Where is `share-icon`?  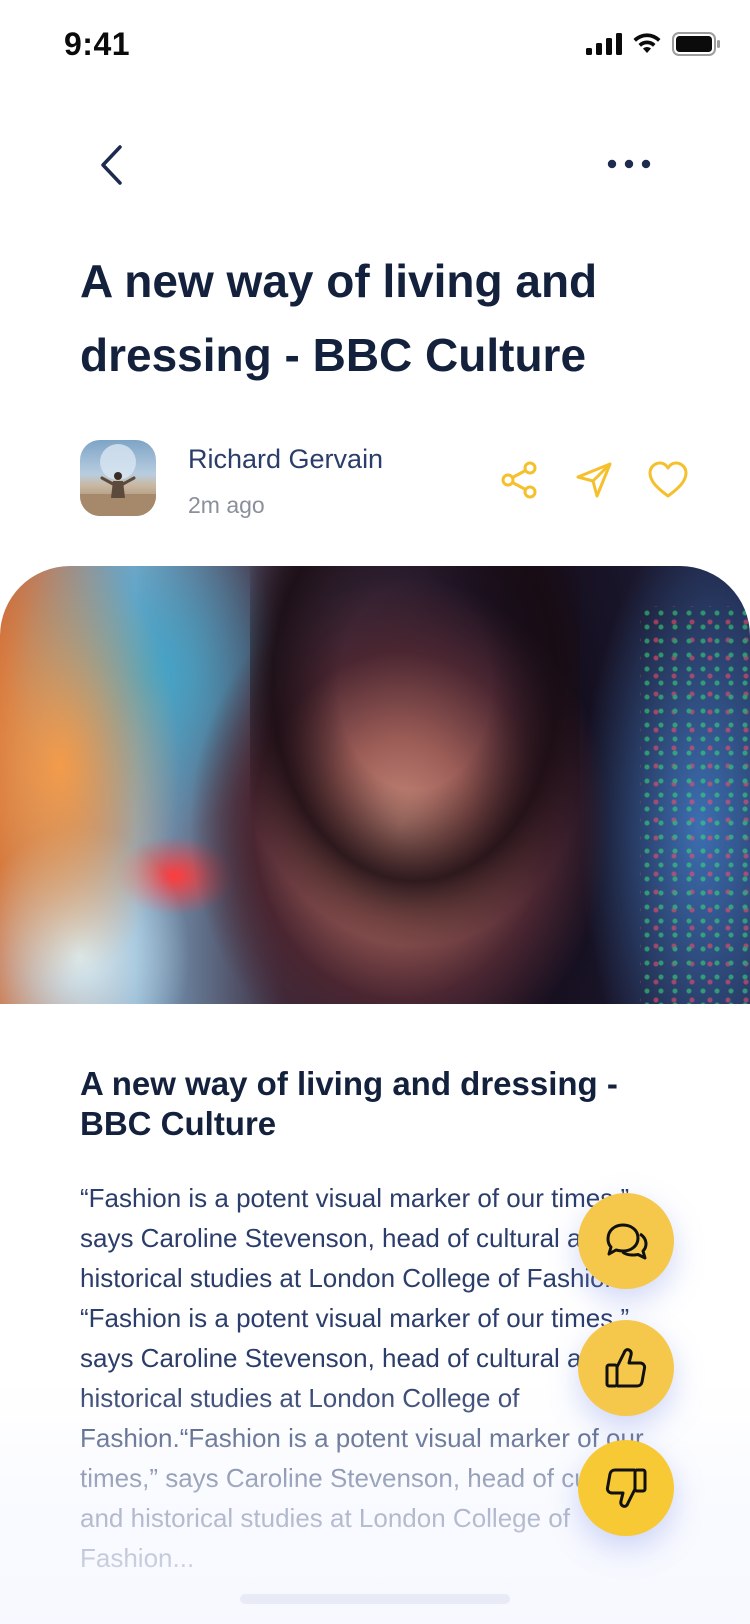 share-icon is located at coordinates (519, 480).